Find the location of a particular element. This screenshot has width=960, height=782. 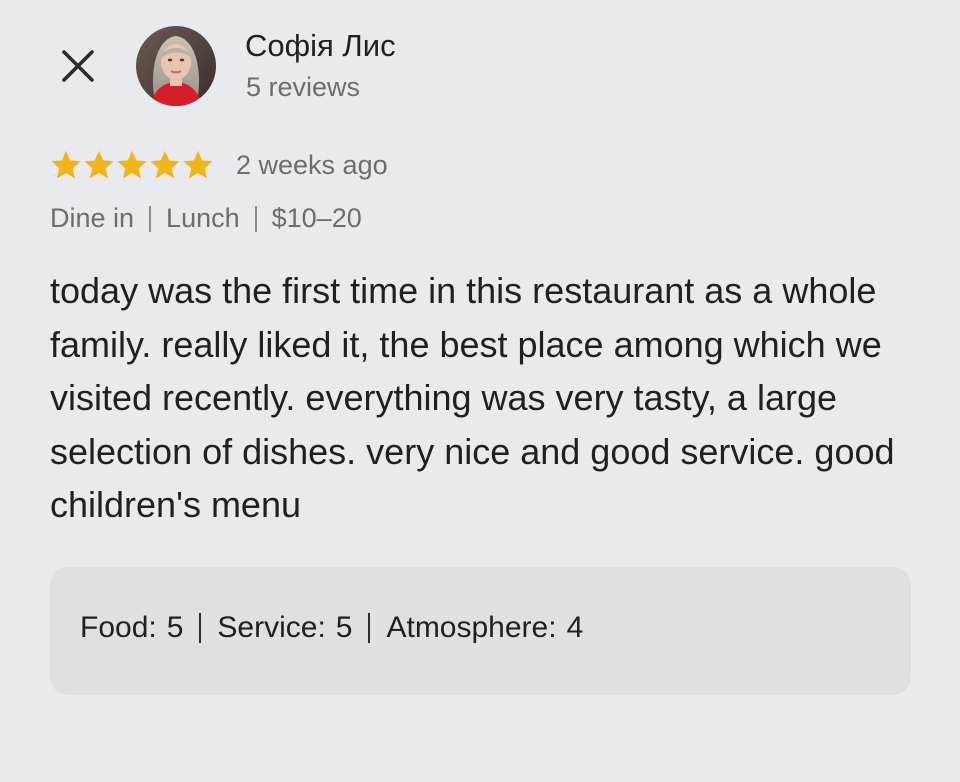

review-date: 2 weeks ago is located at coordinates (312, 164).